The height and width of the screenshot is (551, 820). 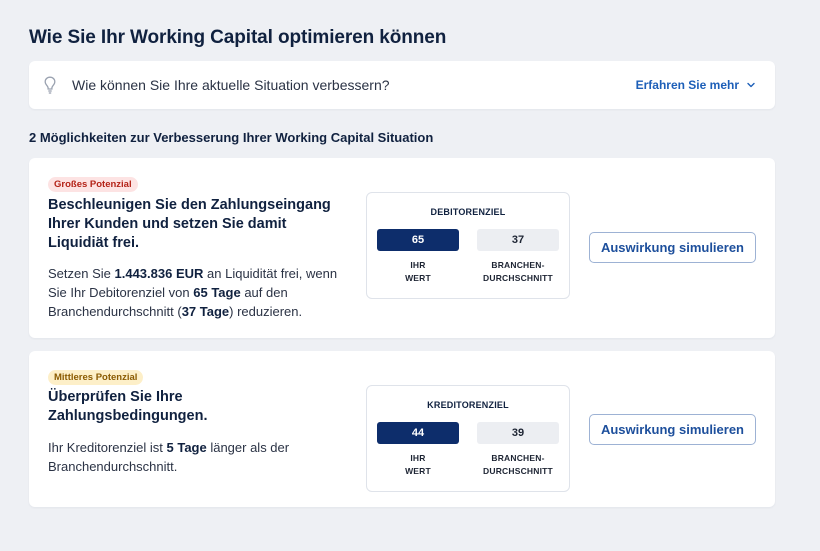 I want to click on chevron-down-icon, so click(x=751, y=85).